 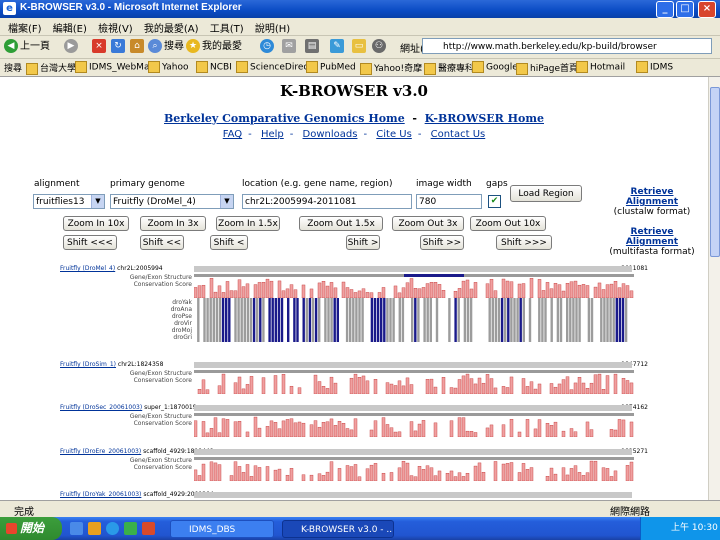 What do you see at coordinates (112, 528) in the screenshot?
I see `quicklaunch-ie-icon` at bounding box center [112, 528].